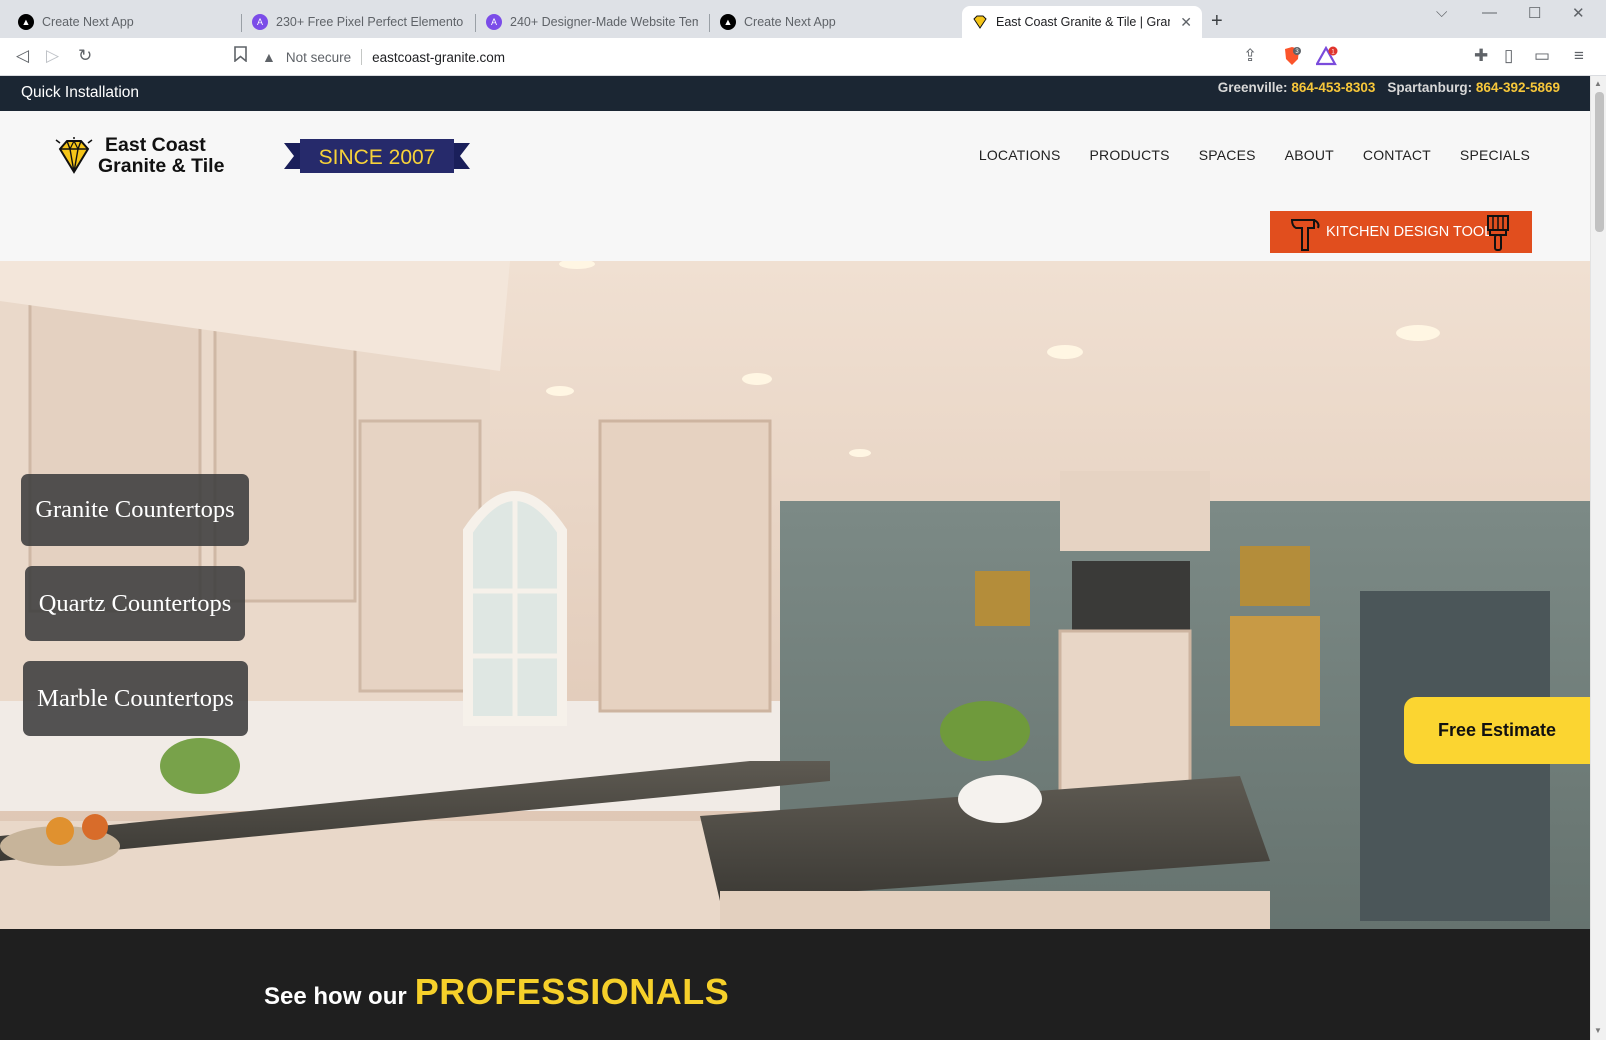  What do you see at coordinates (135, 603) in the screenshot?
I see `quartz-countertops-button: Quartz Countertops` at bounding box center [135, 603].